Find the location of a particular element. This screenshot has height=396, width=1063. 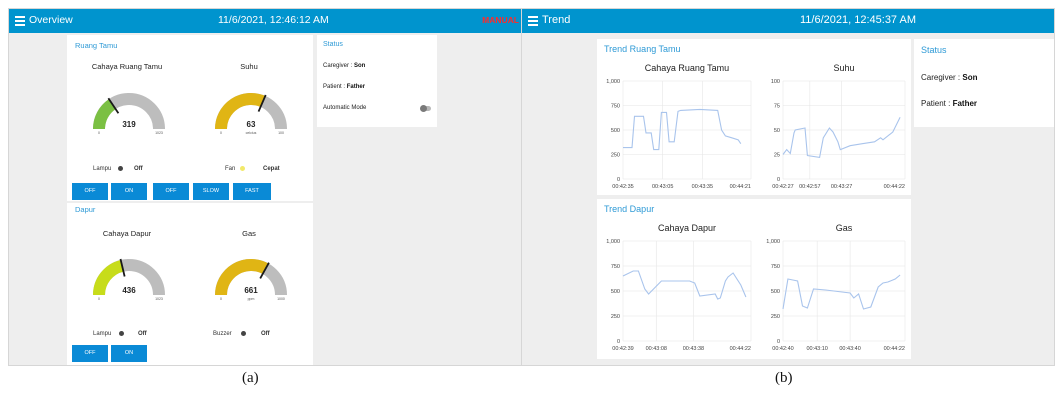

page-title: Trend is located at coordinates (556, 20).